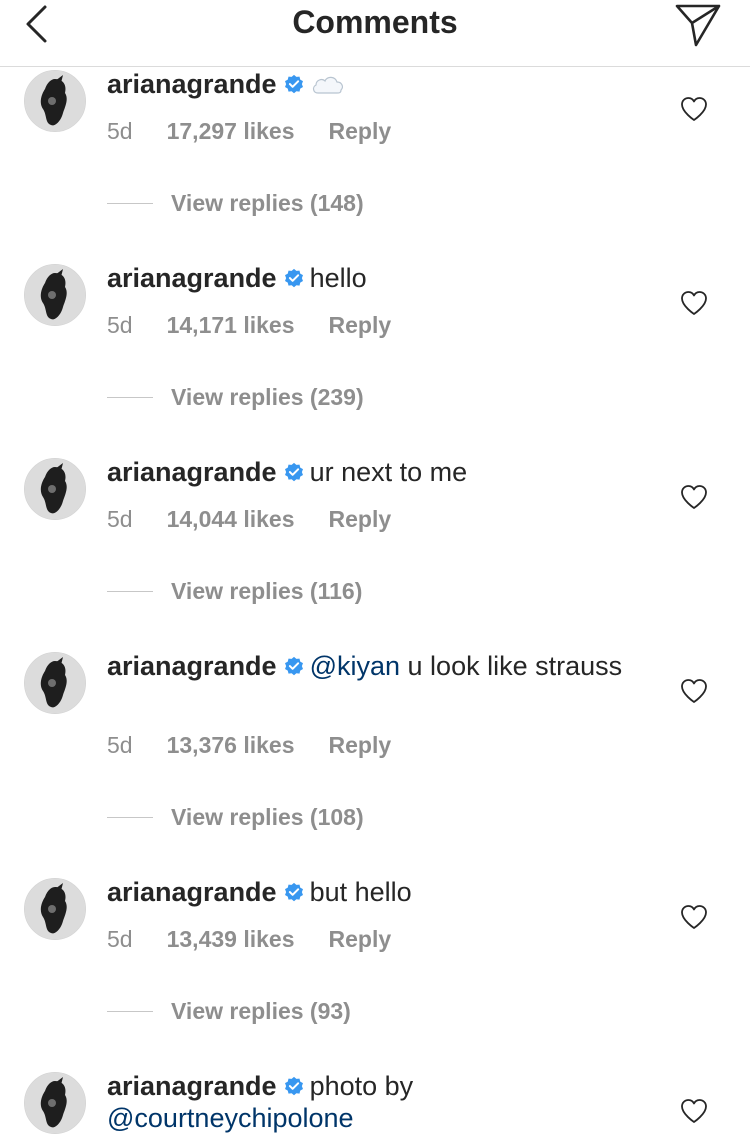 The width and height of the screenshot is (750, 1141). I want to click on comment-likes: 13,376 likes, so click(231, 745).